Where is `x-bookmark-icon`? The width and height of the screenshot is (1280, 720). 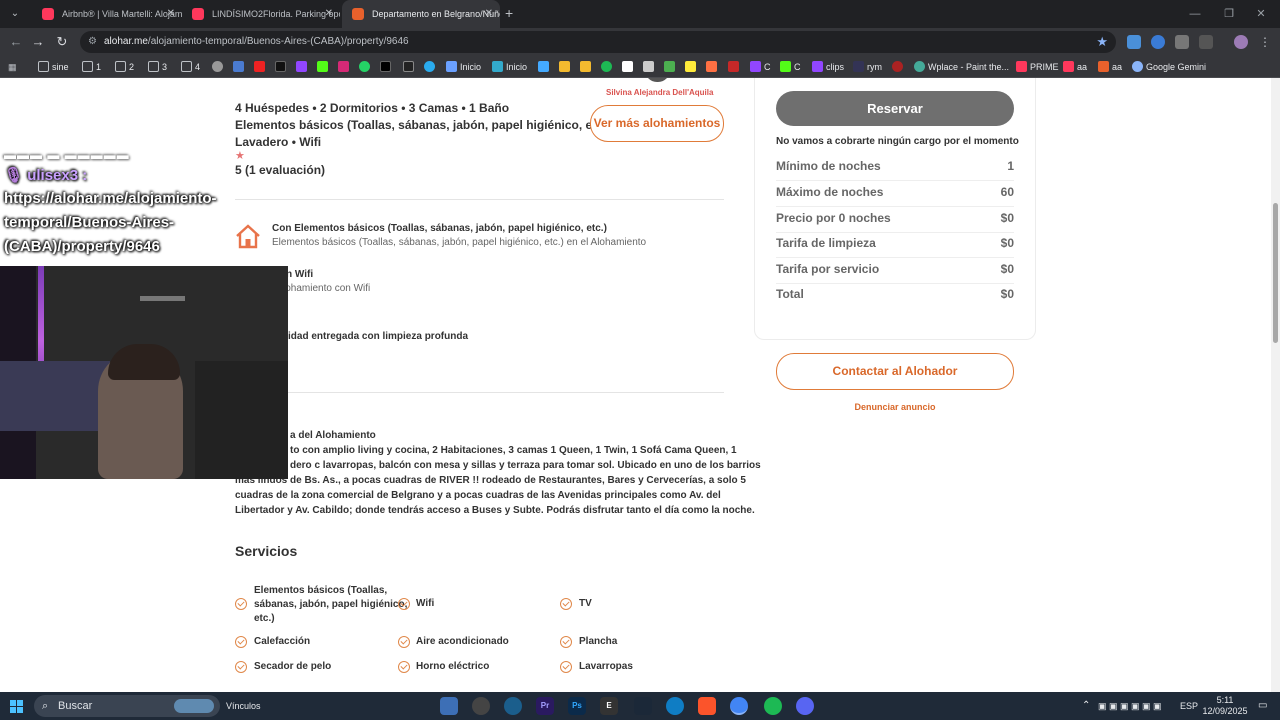
x-bookmark-icon is located at coordinates (410, 67).